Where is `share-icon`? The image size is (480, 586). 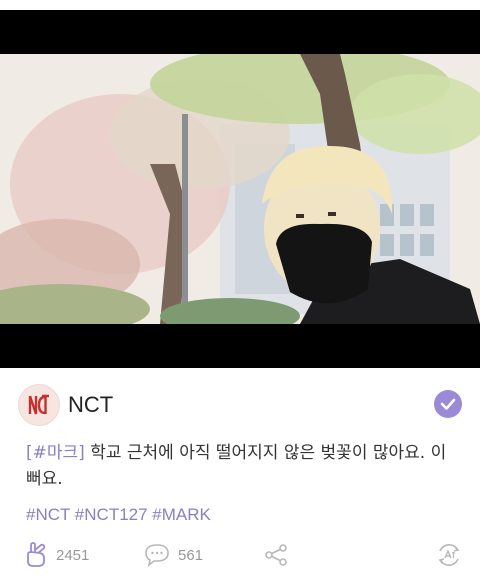 share-icon is located at coordinates (276, 555).